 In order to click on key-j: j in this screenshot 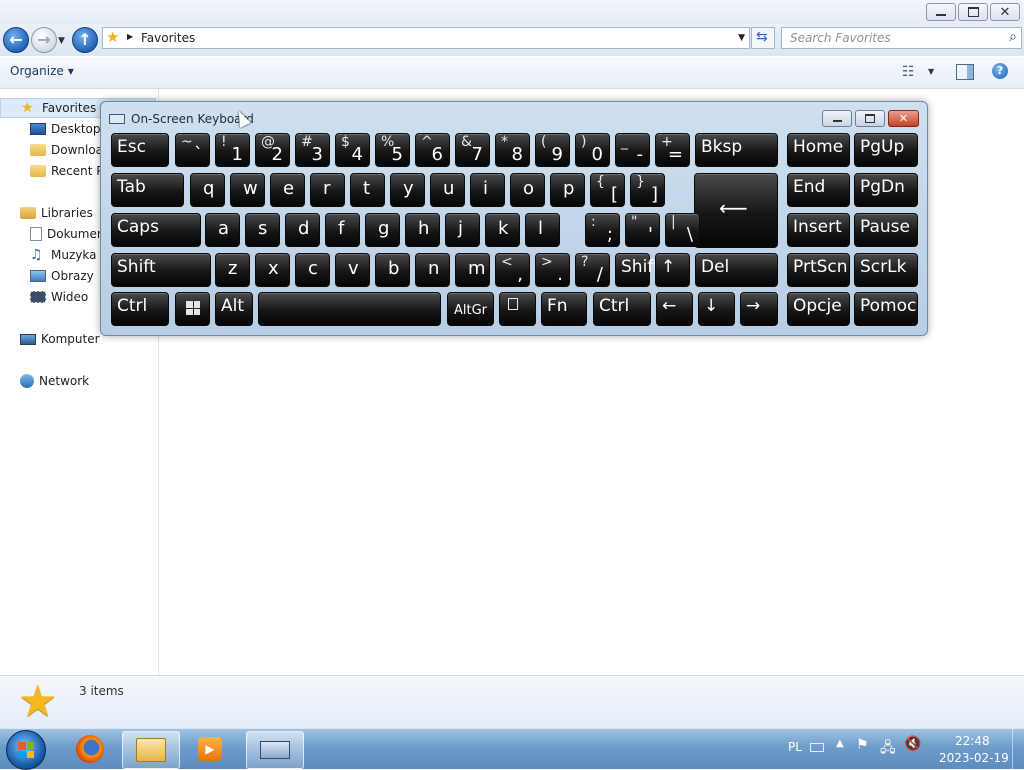, I will do `click(462, 230)`.